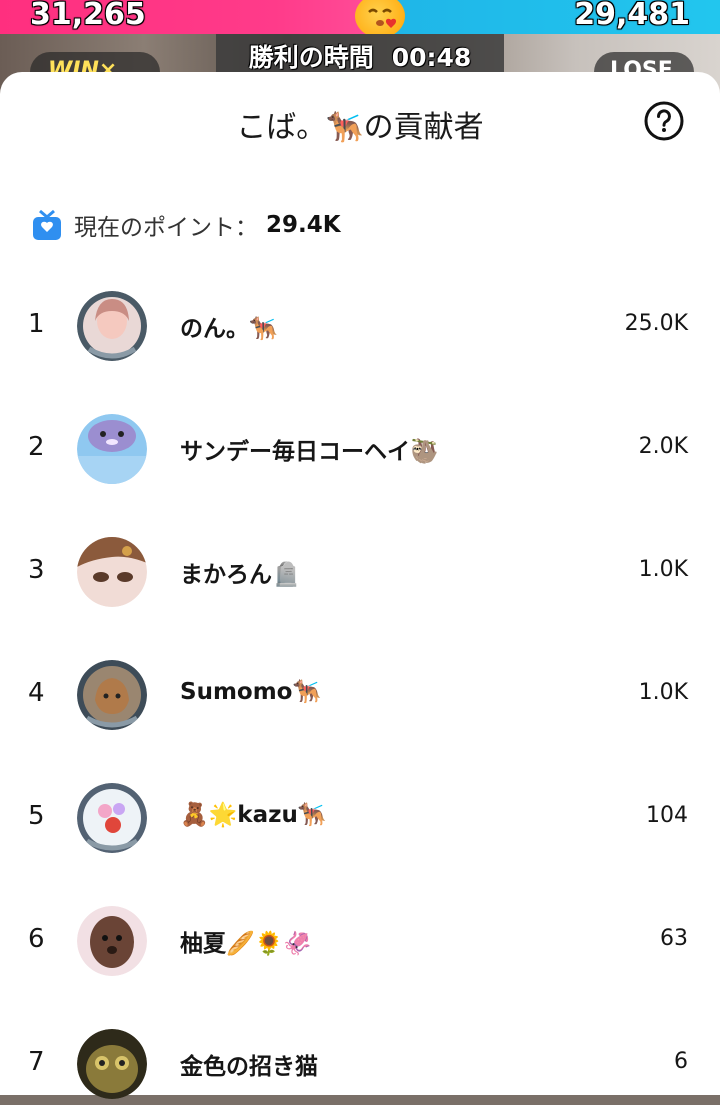 This screenshot has width=720, height=1105. Describe the element at coordinates (360, 696) in the screenshot. I see `contributor-row: 4 Sumomo🐕‍🦺 1.0K` at that location.